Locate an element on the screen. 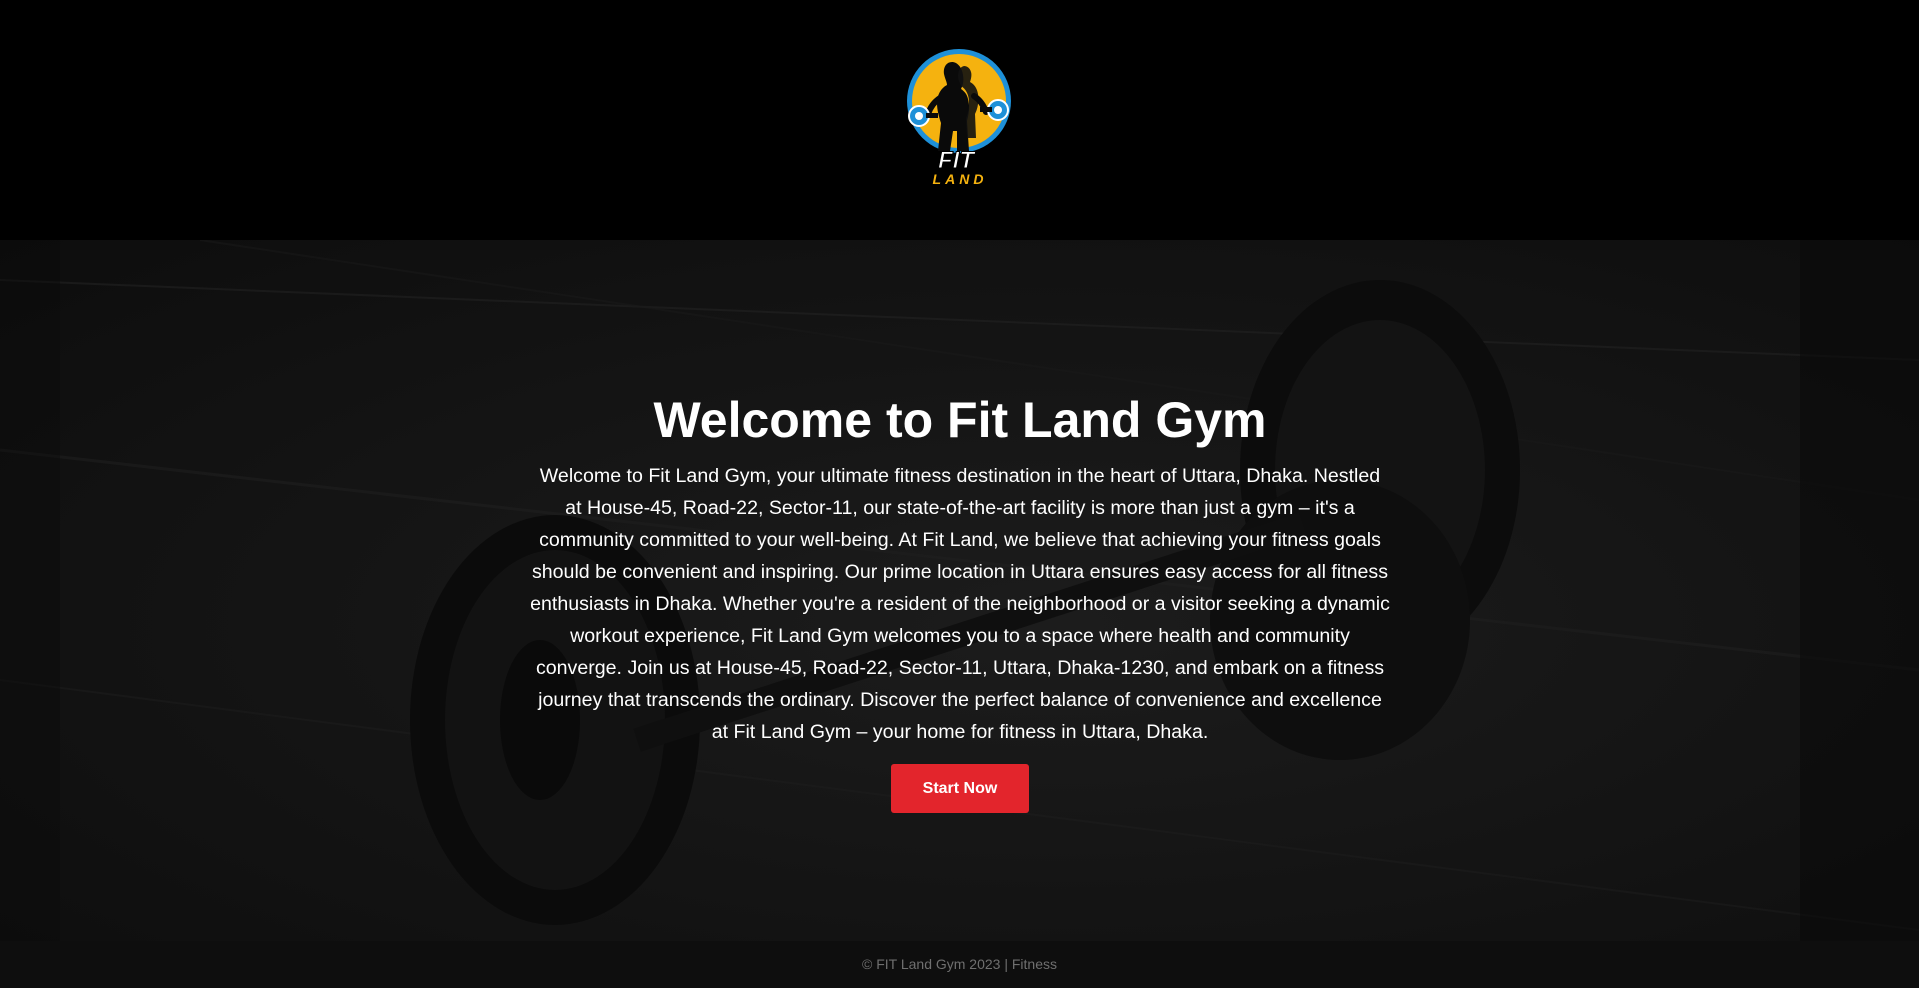  footer-copyright: © FIT Land Gym 2023 | Fitness is located at coordinates (959, 964).